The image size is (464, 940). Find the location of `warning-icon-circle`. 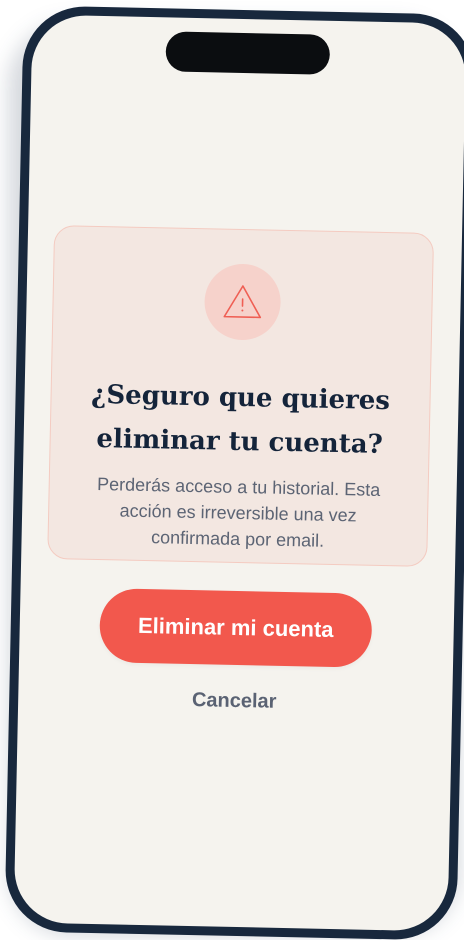

warning-icon-circle is located at coordinates (242, 302).